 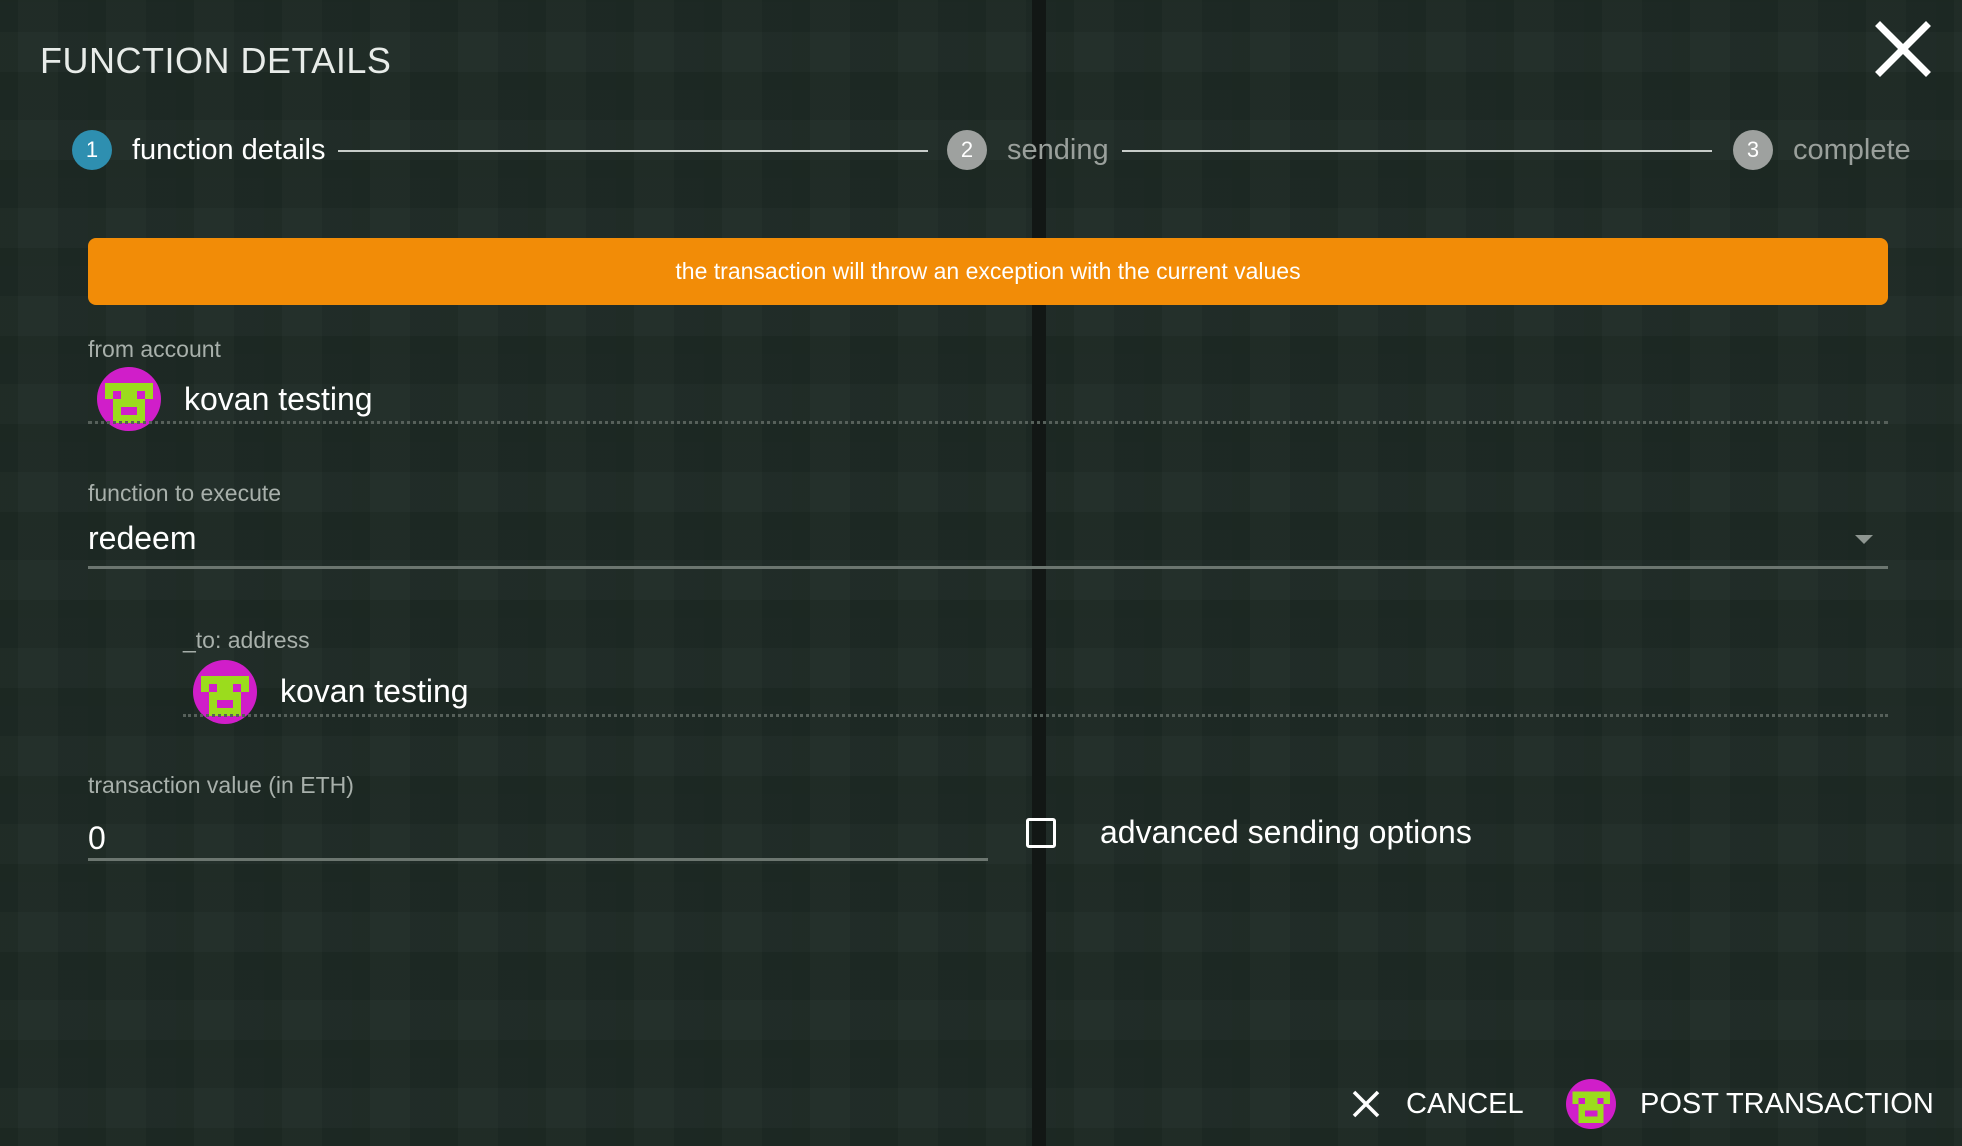 I want to click on post-transaction-button: POST TRANSACTION, so click(x=1750, y=1104).